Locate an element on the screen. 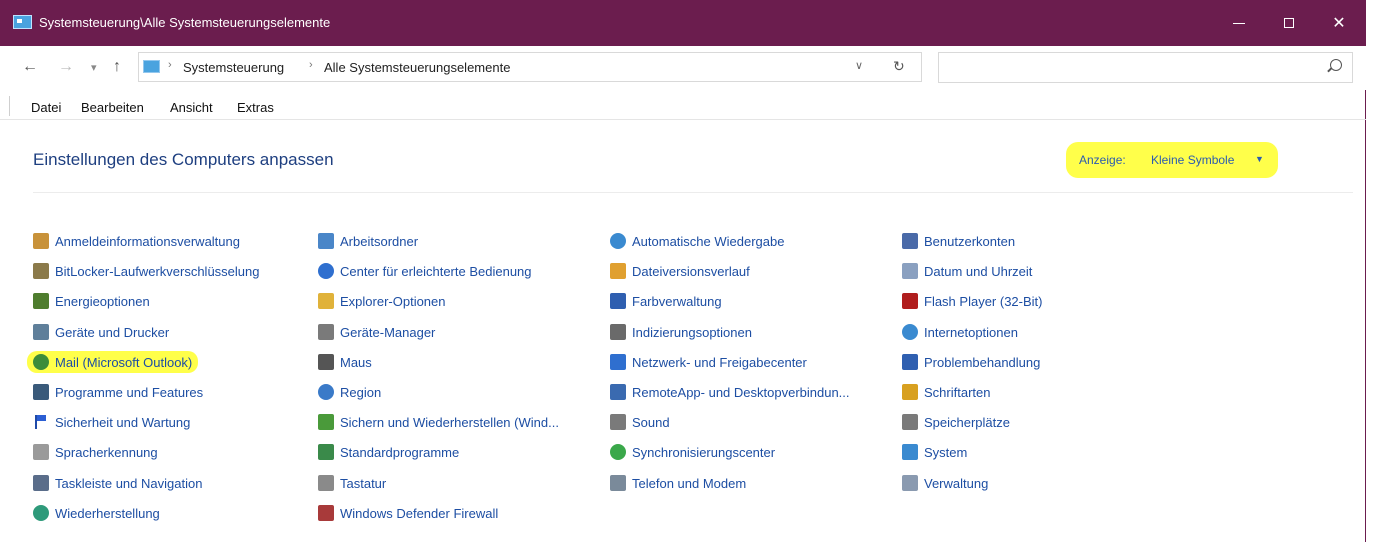 This screenshot has width=1375, height=542. control-panel-item-label: Geräte-Manager is located at coordinates (388, 332).